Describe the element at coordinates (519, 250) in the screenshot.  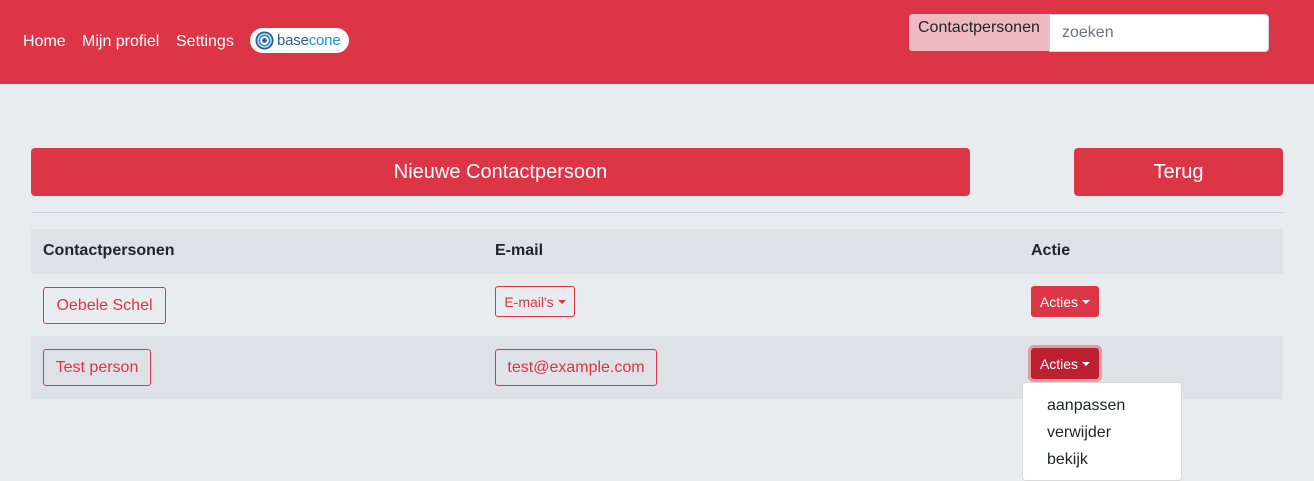
I see `column-header-email: E-mail` at that location.